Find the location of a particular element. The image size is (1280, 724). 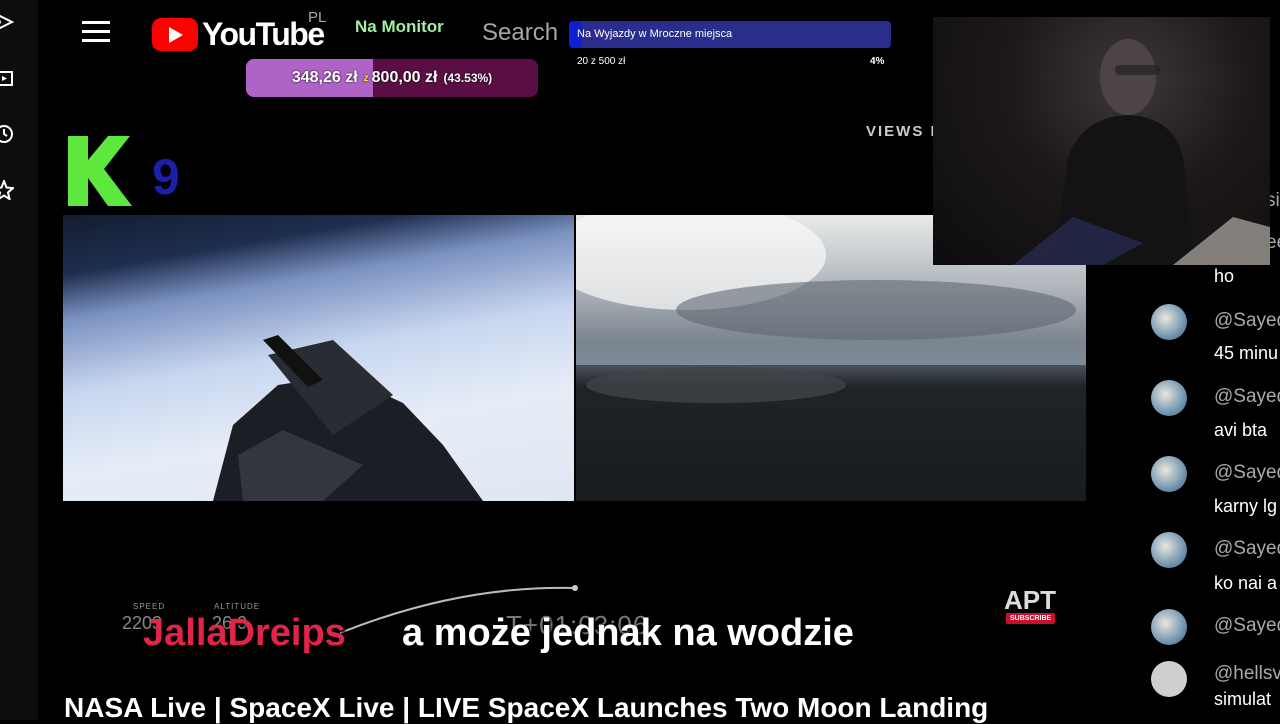

hud-altitude-label: ALTITUDE is located at coordinates (237, 606).